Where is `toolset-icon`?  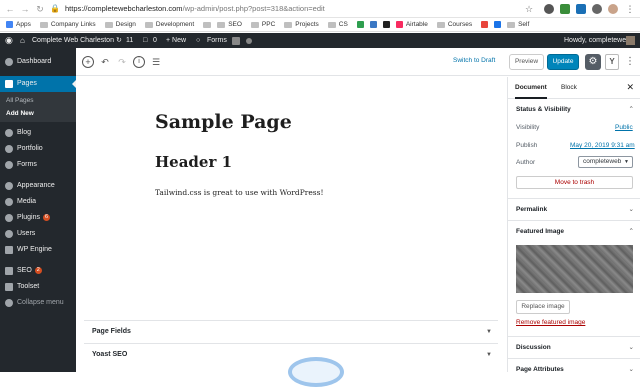
toolset-icon is located at coordinates (236, 41).